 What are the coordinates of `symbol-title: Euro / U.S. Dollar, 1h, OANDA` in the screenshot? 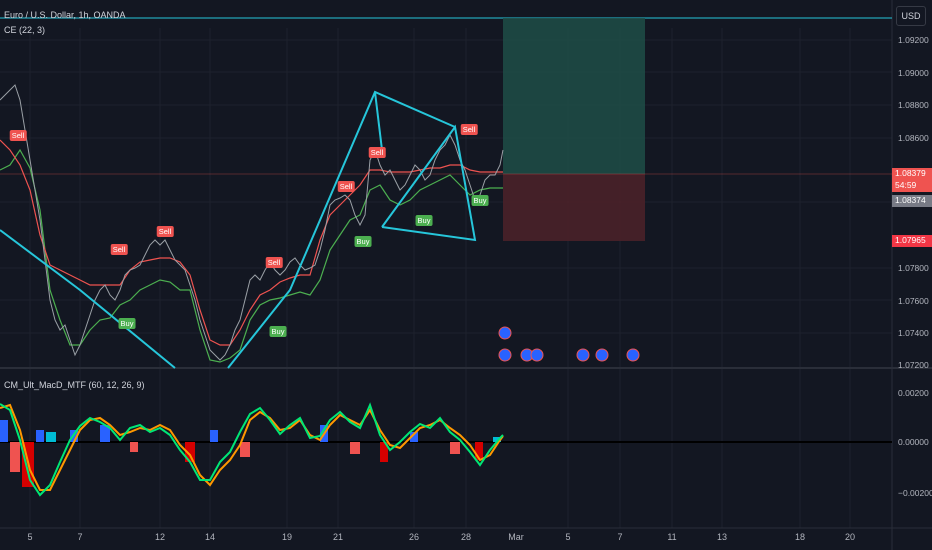 It's located at (65, 15).